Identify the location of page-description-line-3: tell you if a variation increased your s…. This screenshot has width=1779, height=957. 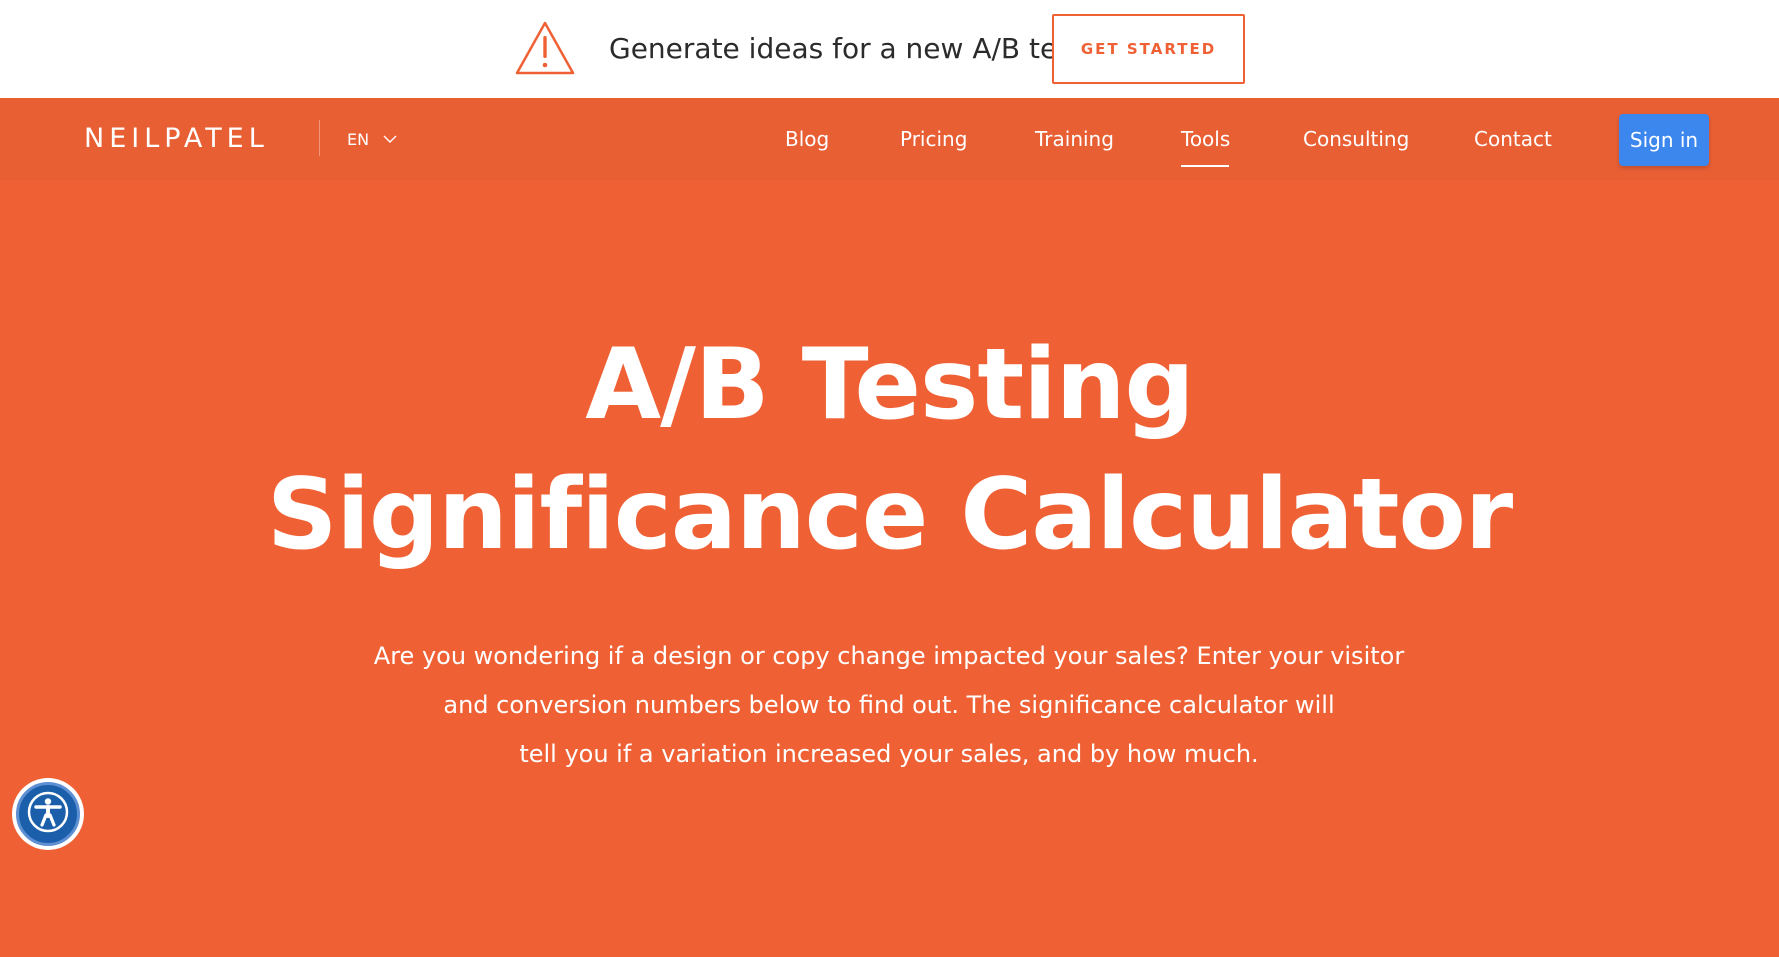
(889, 754).